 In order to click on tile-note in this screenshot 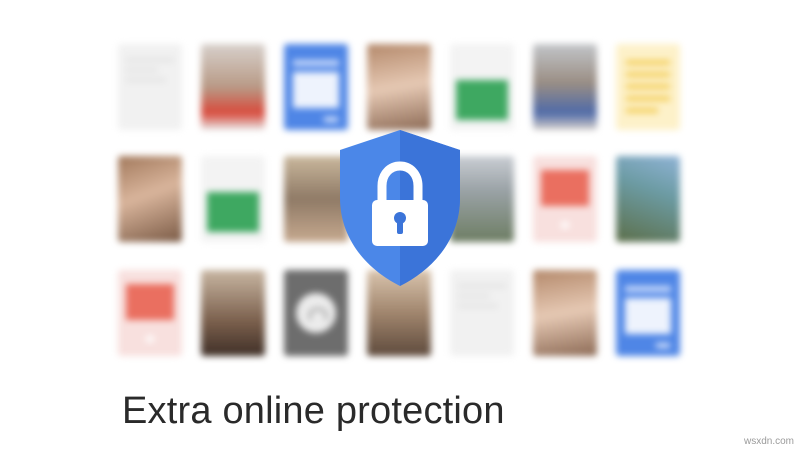, I will do `click(648, 87)`.